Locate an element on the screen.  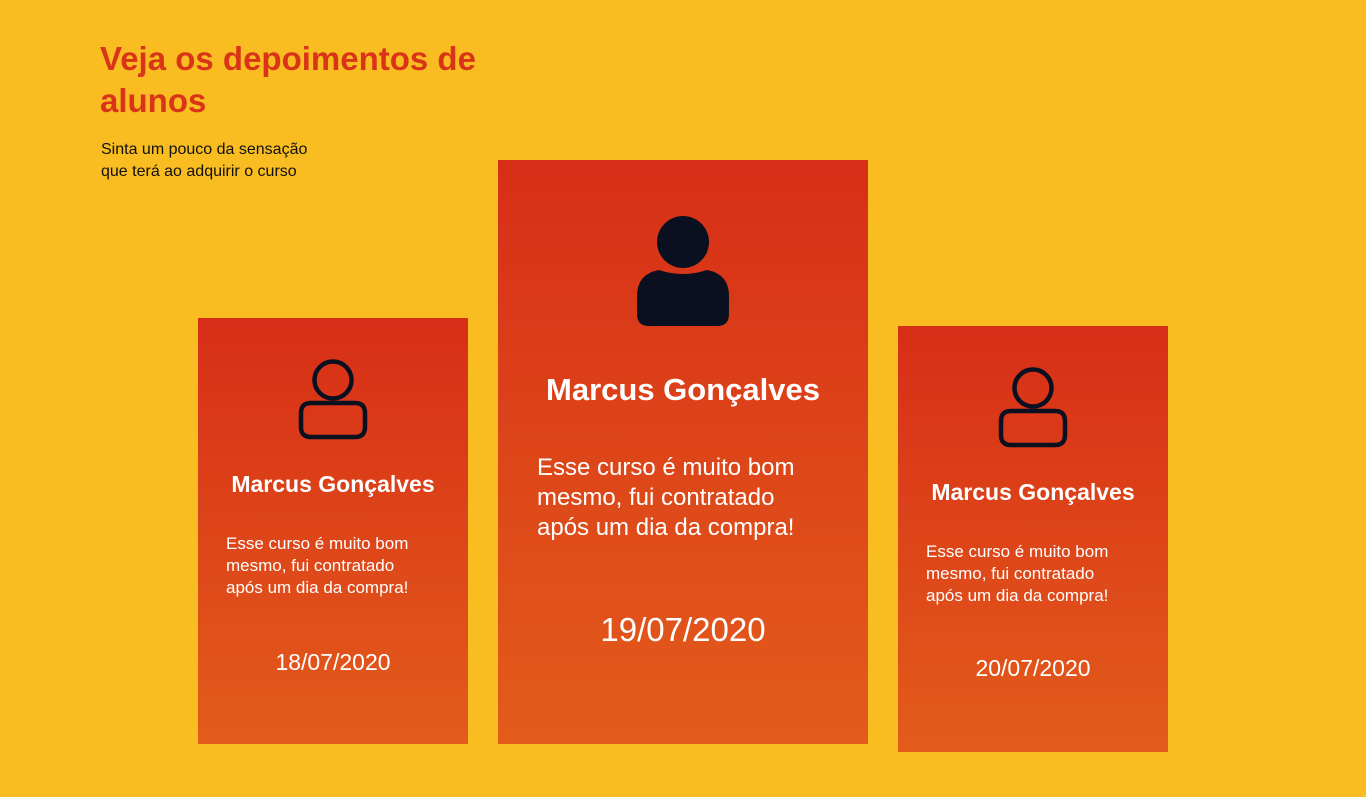
user-filled-icon is located at coordinates (683, 271).